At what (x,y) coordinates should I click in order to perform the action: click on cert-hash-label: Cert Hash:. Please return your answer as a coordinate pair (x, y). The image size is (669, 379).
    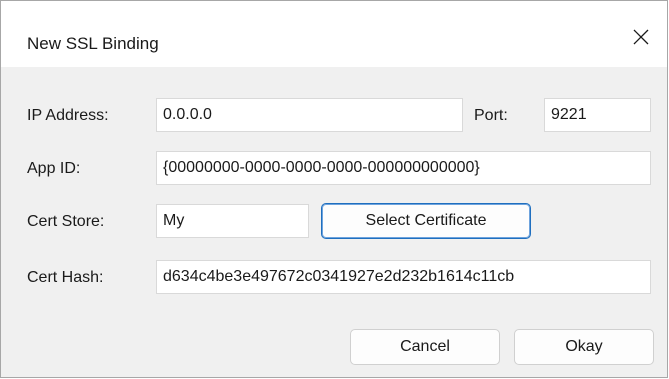
    Looking at the image, I should click on (65, 277).